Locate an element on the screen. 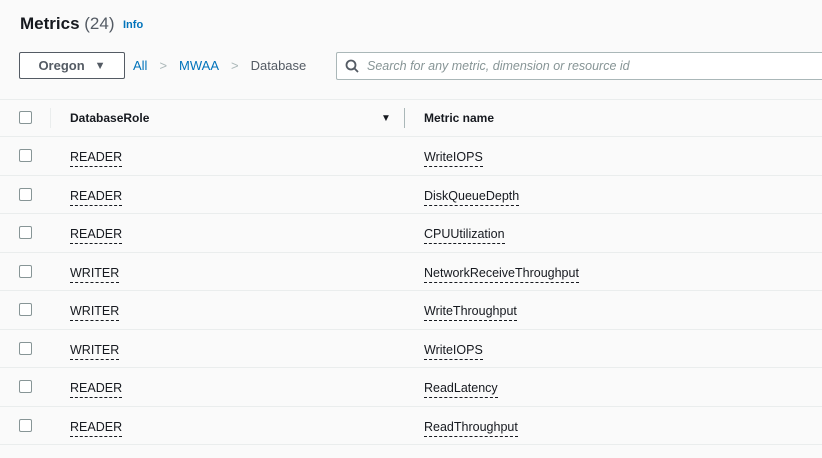 This screenshot has width=822, height=458. table-row: WRITER WriteIOPS is located at coordinates (411, 349).